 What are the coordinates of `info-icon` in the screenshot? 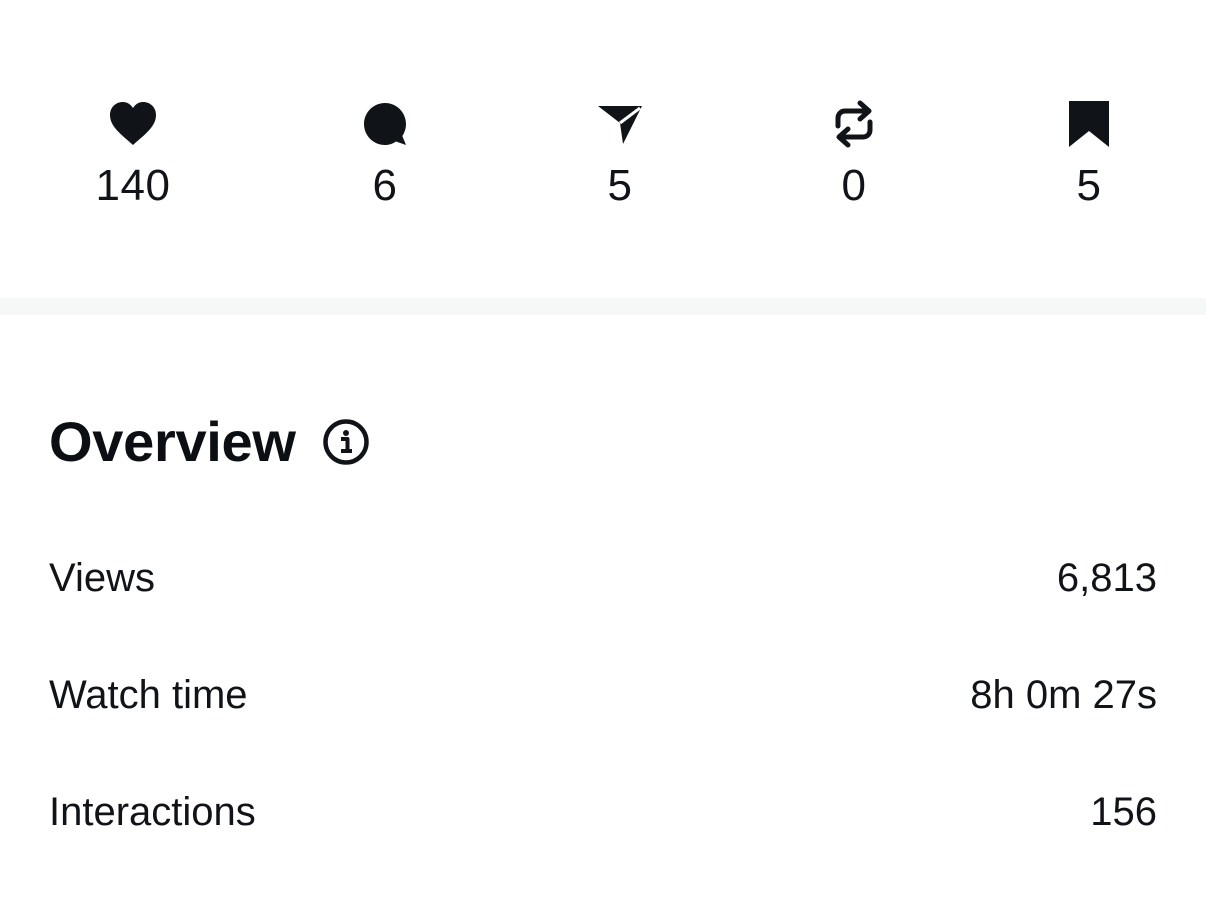 It's located at (346, 442).